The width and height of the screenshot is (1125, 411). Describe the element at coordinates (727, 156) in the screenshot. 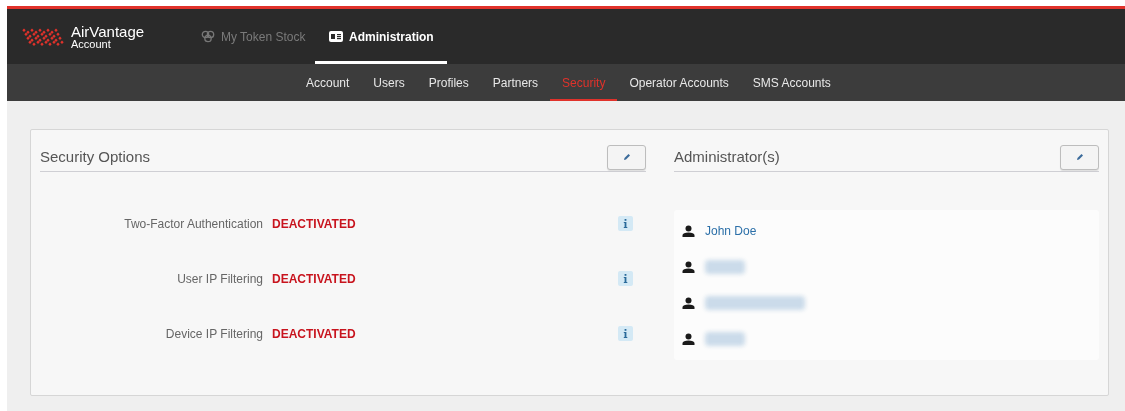

I see `section-title: Administrator(s)` at that location.